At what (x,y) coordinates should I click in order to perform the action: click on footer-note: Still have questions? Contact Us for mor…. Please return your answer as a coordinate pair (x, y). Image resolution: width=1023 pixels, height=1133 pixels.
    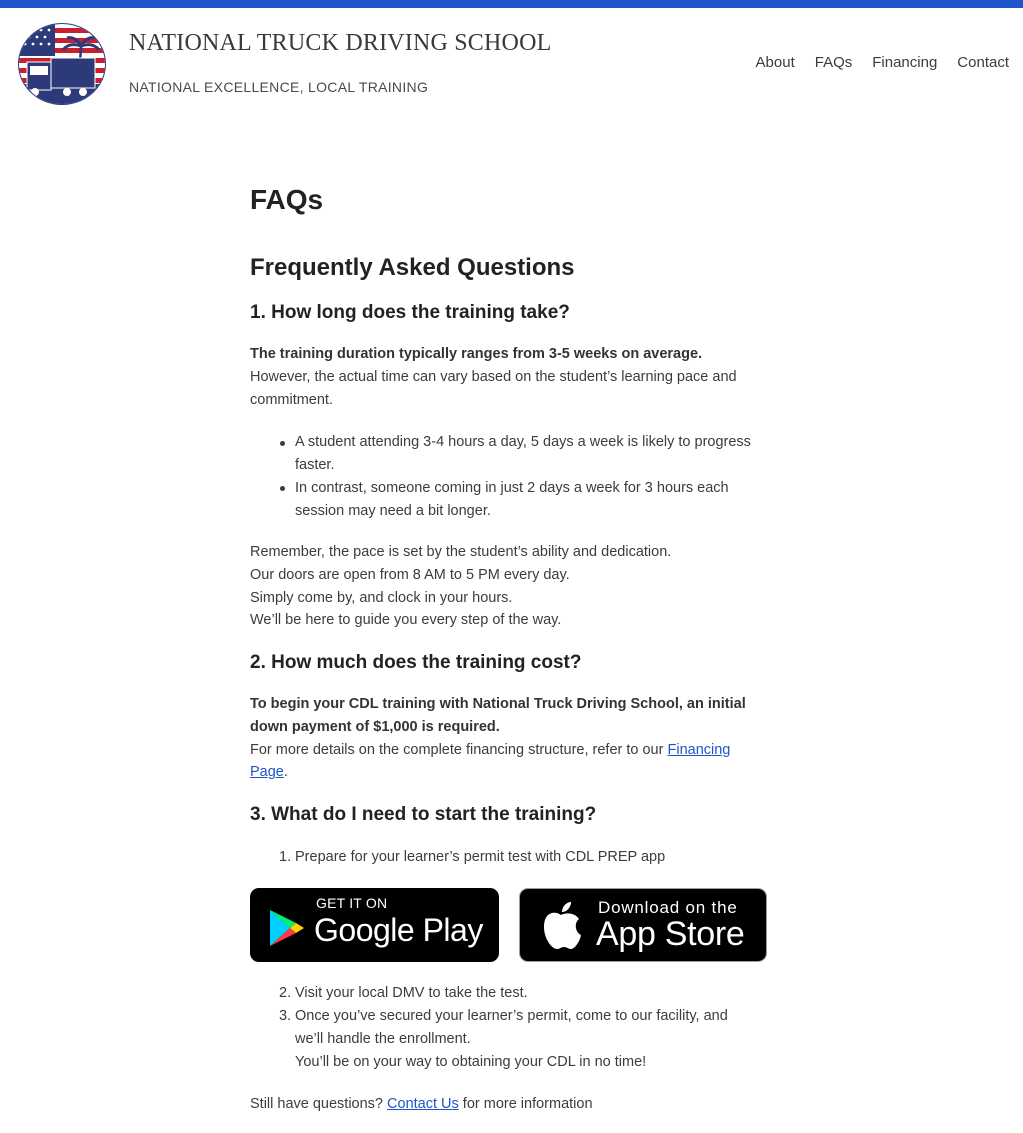
    Looking at the image, I should click on (510, 1104).